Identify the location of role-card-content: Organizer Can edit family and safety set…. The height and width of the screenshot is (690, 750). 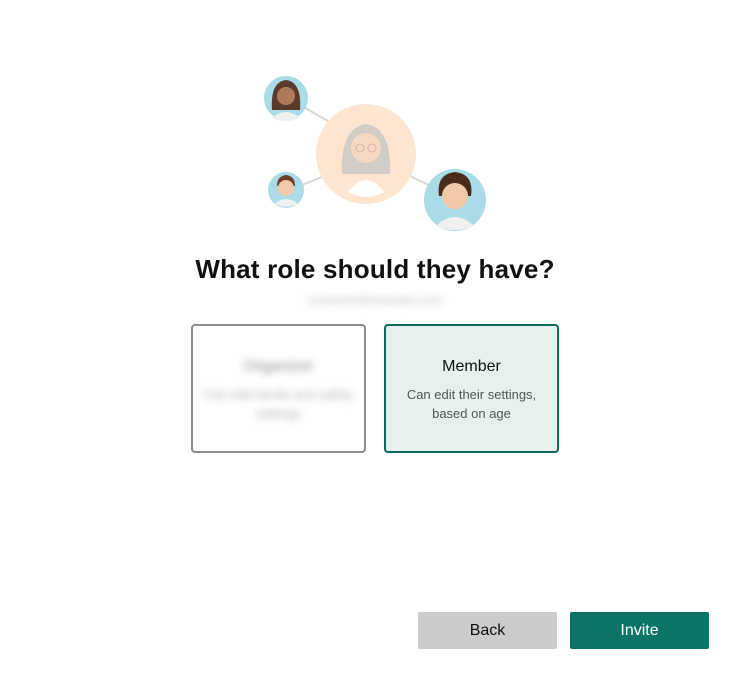
(278, 390).